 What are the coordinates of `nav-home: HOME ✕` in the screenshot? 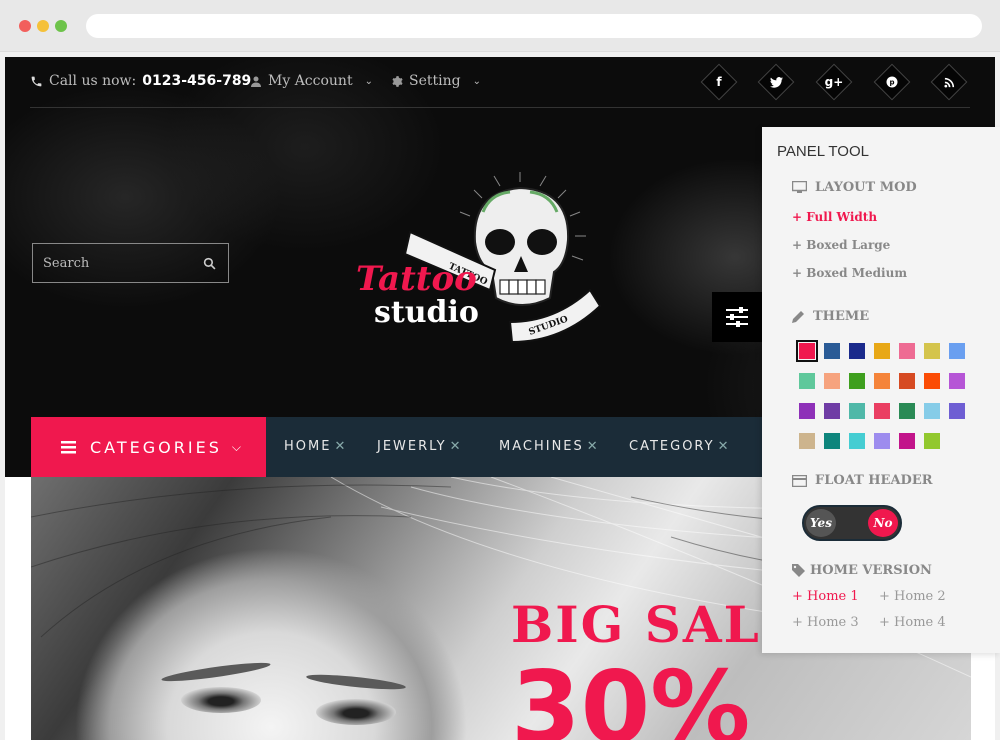 It's located at (314, 446).